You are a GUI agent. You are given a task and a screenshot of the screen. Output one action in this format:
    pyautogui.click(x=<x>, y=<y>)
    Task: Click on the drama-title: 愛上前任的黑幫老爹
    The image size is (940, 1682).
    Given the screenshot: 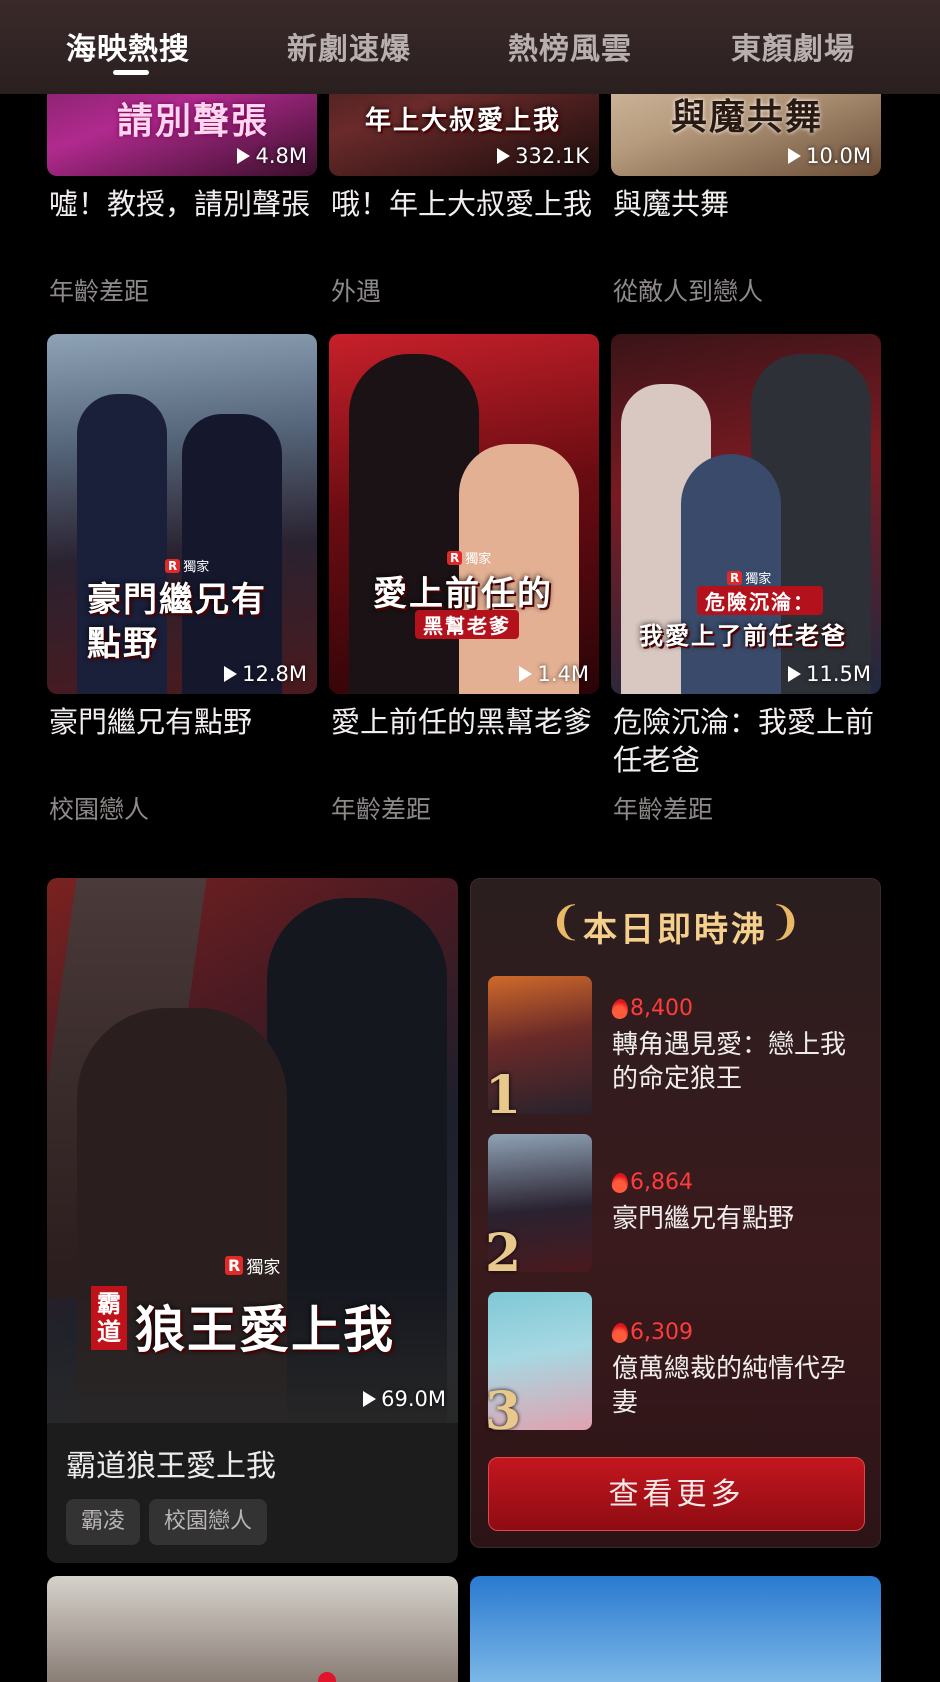 What is the action you would take?
    pyautogui.click(x=465, y=722)
    